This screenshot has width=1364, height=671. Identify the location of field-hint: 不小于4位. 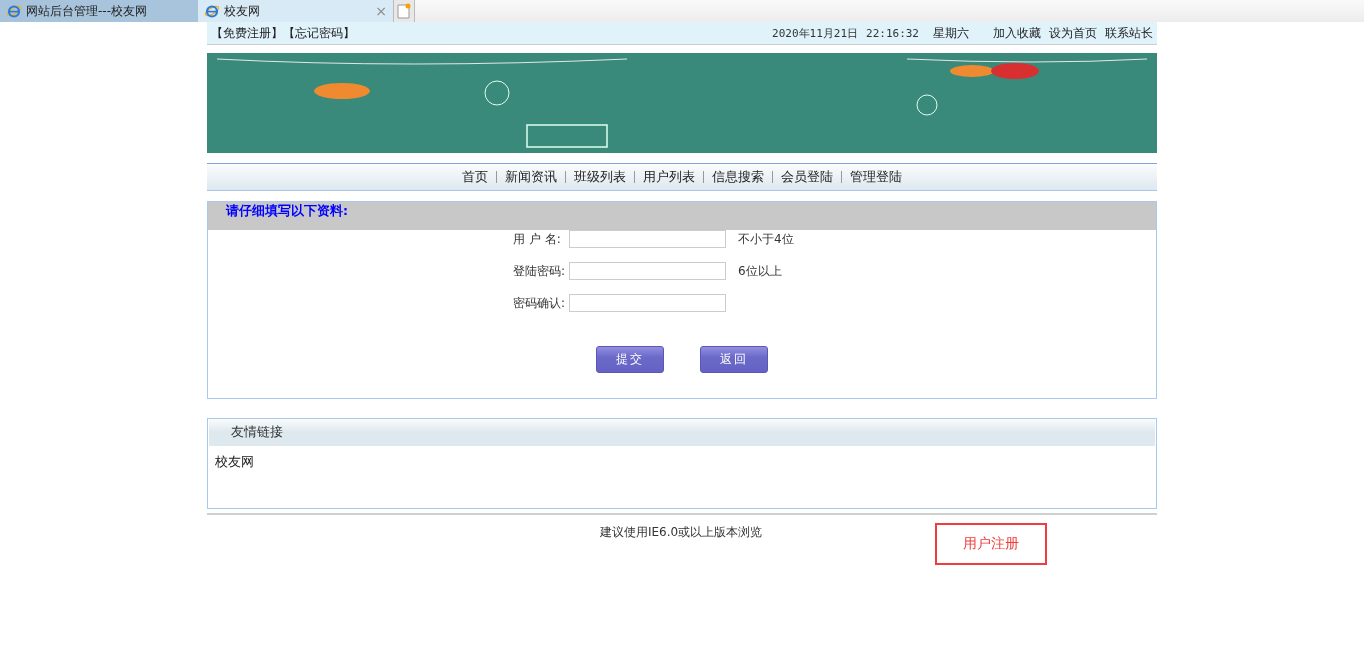
(766, 239).